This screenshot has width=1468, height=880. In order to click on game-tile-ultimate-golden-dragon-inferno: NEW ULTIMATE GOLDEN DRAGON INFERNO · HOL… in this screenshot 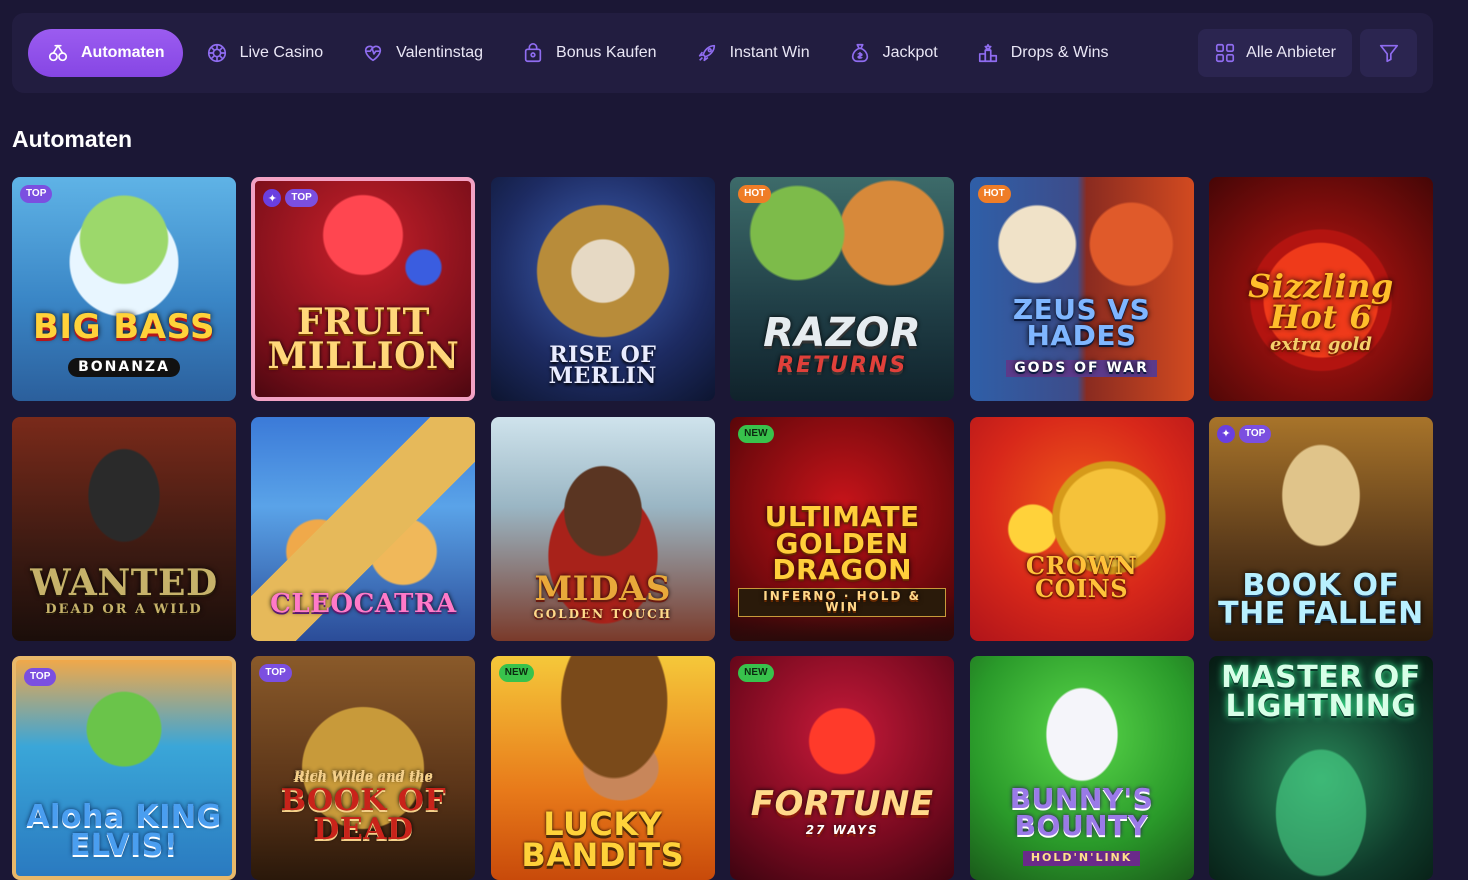, I will do `click(842, 528)`.